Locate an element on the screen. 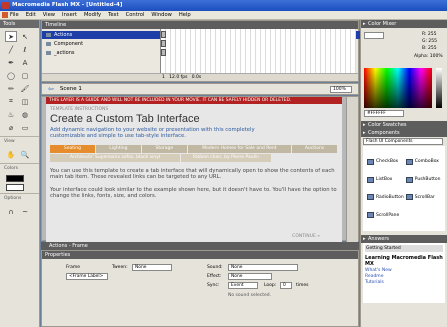 This screenshot has height=327, width=447. view-section-label: View is located at coordinates (19, 141).